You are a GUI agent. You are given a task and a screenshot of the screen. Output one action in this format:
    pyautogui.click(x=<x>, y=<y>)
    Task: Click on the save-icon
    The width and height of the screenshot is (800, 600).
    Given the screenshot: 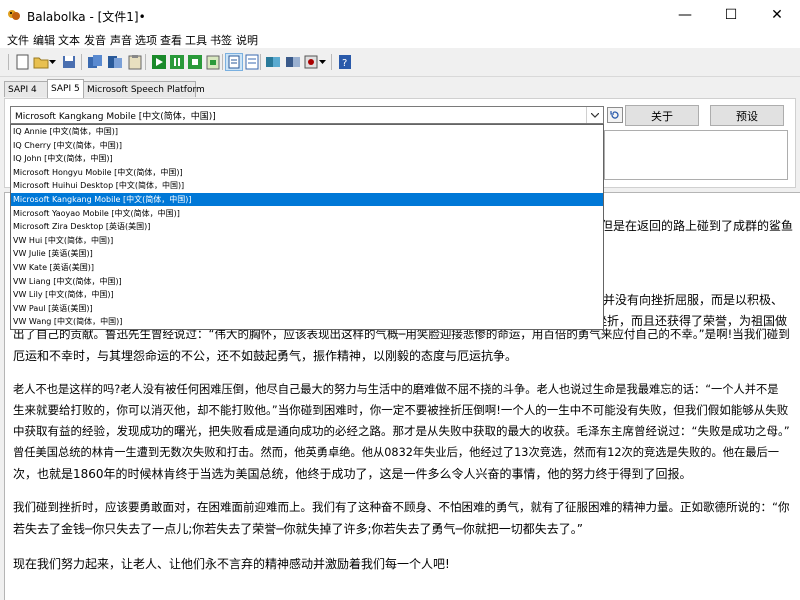 What is the action you would take?
    pyautogui.click(x=69, y=62)
    